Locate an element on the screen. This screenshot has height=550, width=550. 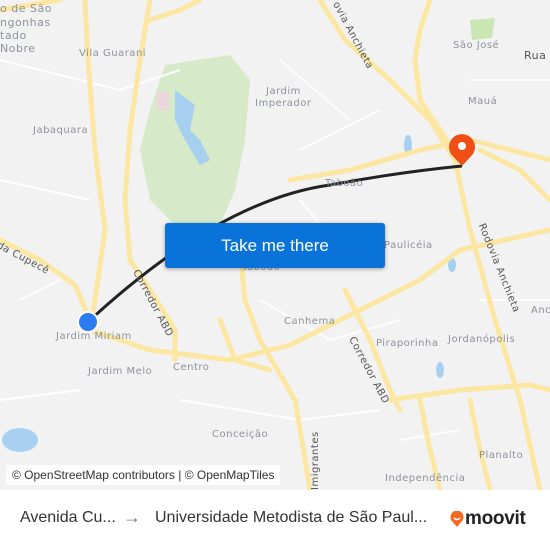
moovit-logo: moovit is located at coordinates (488, 519).